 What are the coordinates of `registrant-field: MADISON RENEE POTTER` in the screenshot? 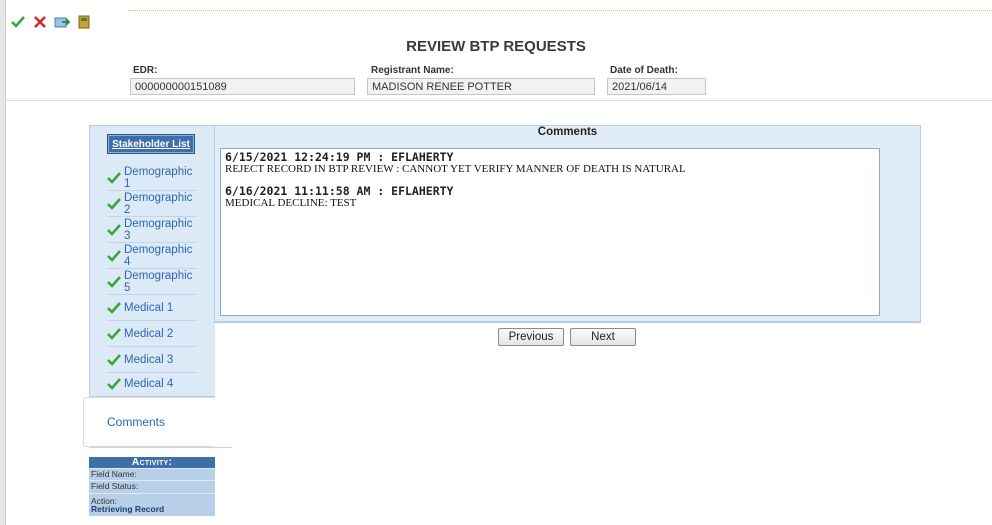 It's located at (481, 86).